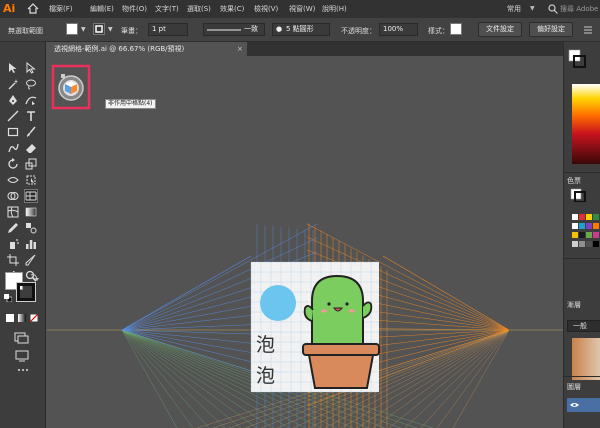 This screenshot has height=428, width=600. Describe the element at coordinates (278, 303) in the screenshot. I see `blue-bubble` at that location.